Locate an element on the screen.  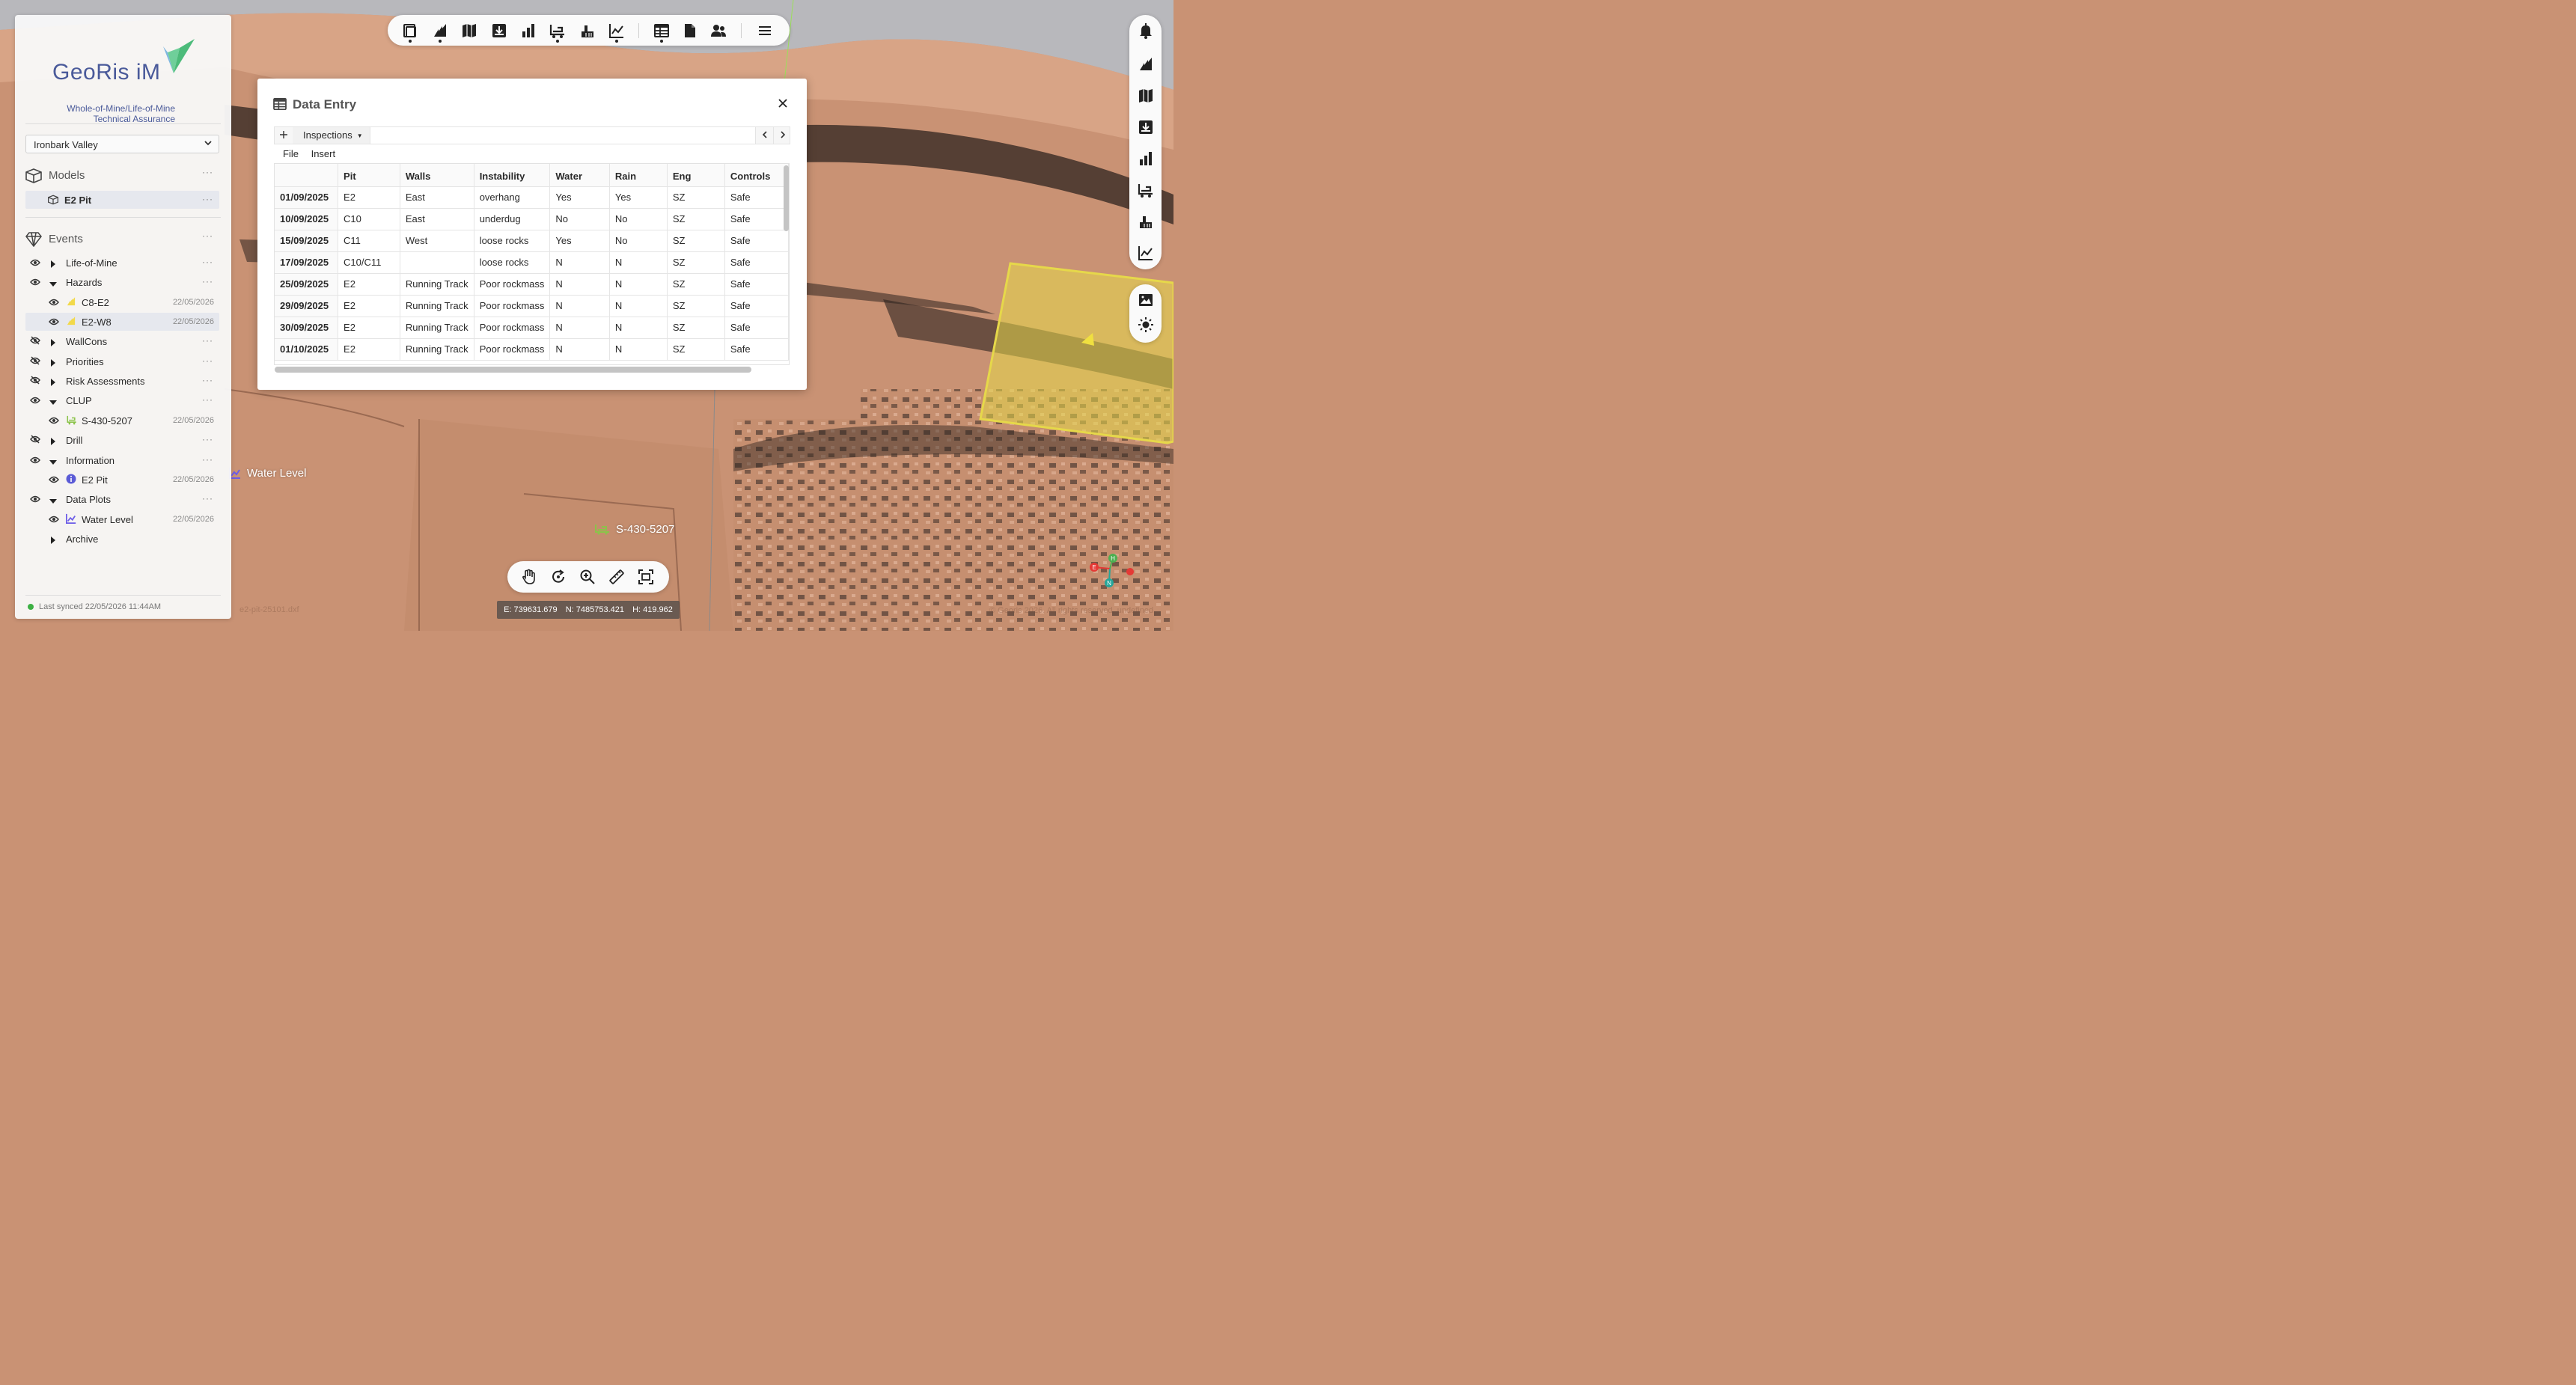
table-cell: overhang is located at coordinates (512, 197).